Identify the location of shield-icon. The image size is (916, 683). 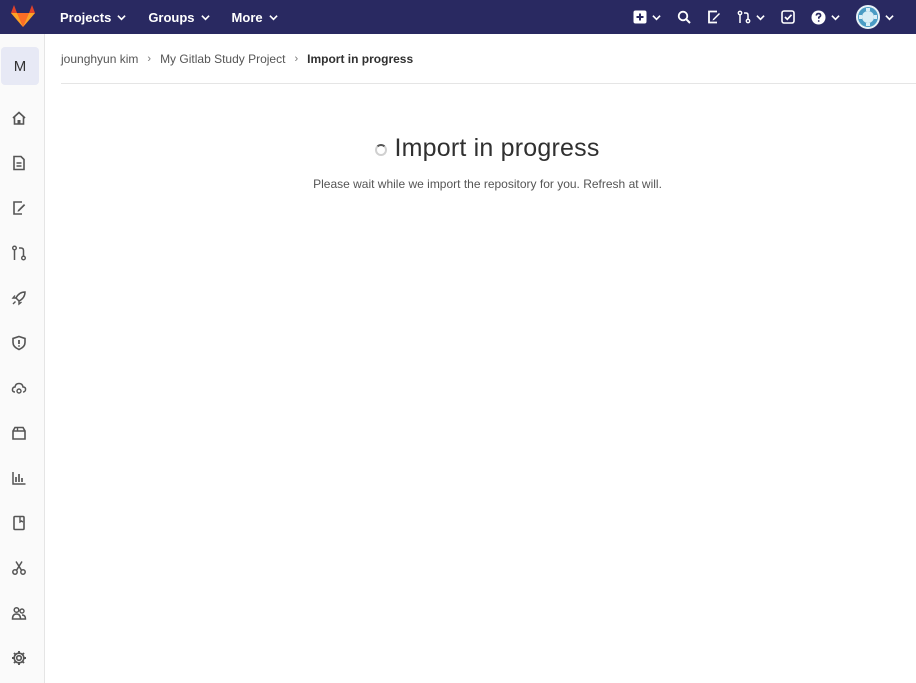
(19, 343).